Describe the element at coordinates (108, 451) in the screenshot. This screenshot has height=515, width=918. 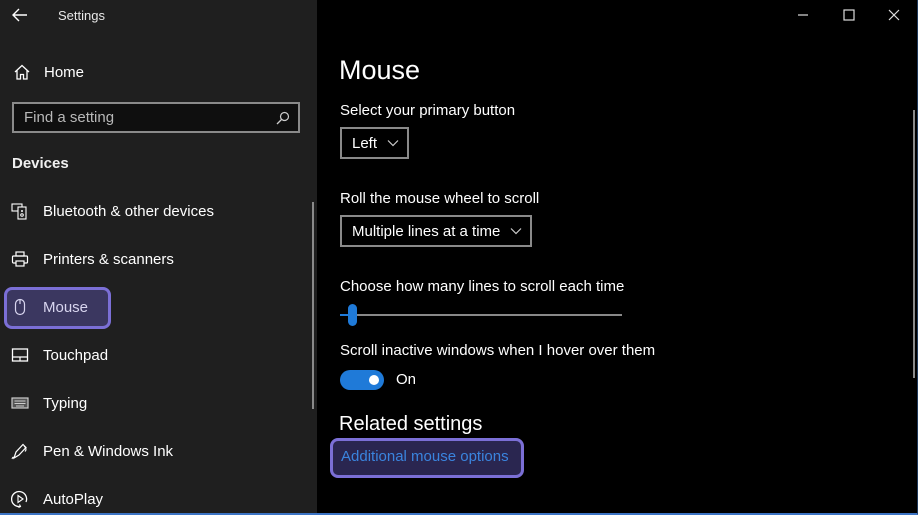
I see `sidebar-item-label: Pen & Windows Ink` at that location.